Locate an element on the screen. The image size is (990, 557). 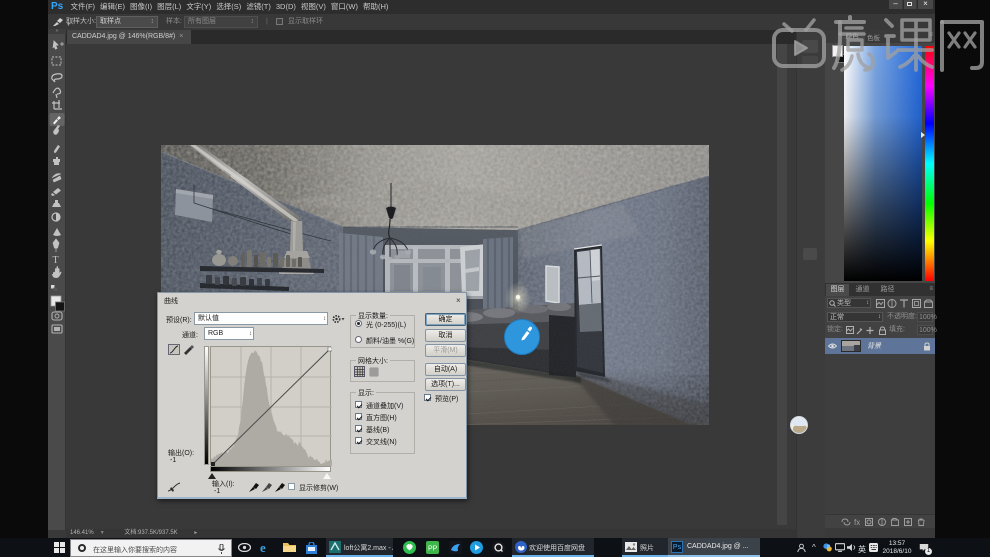
svg-text: fx is located at coordinates (857, 522).